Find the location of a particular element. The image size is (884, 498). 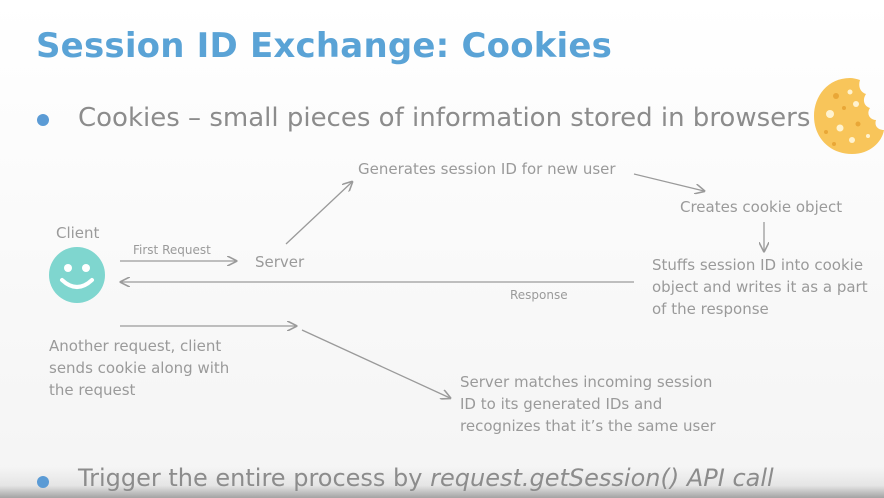

generate-to-create-arrow is located at coordinates (668, 182).